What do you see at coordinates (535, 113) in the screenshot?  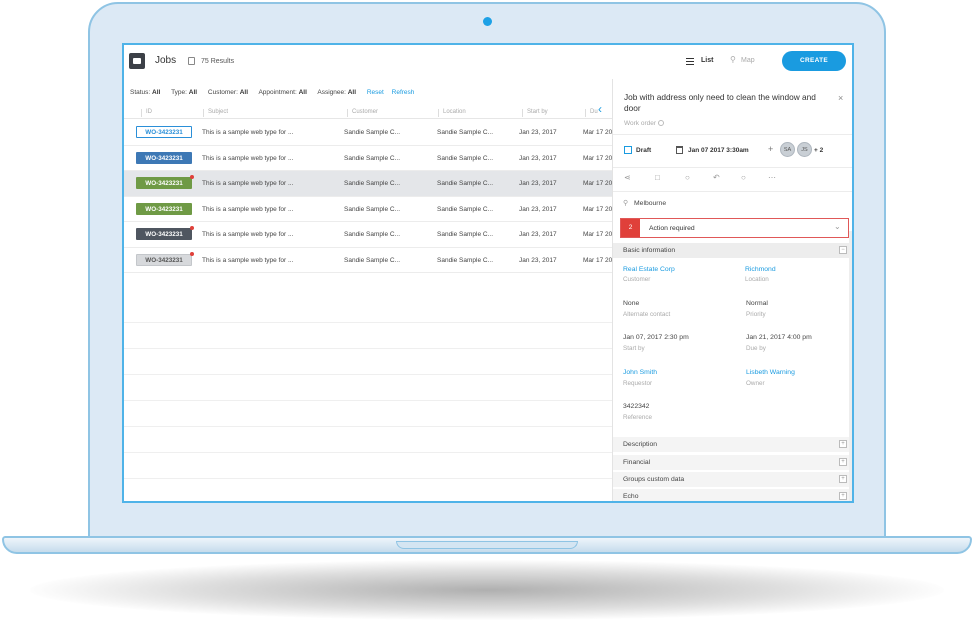 I see `column-header-start: Start by` at bounding box center [535, 113].